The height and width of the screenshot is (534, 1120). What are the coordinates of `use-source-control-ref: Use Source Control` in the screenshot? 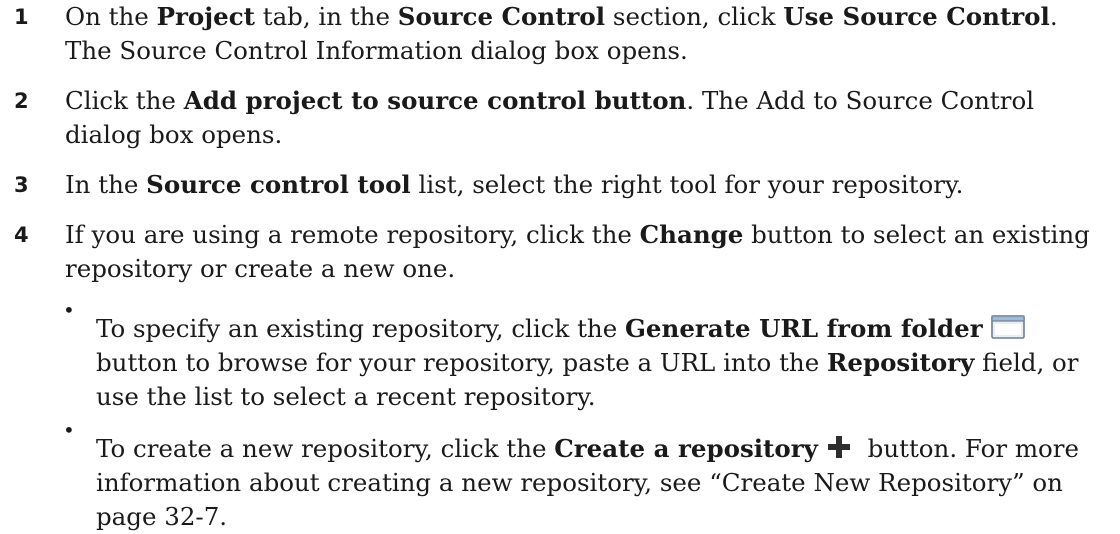 It's located at (916, 16).